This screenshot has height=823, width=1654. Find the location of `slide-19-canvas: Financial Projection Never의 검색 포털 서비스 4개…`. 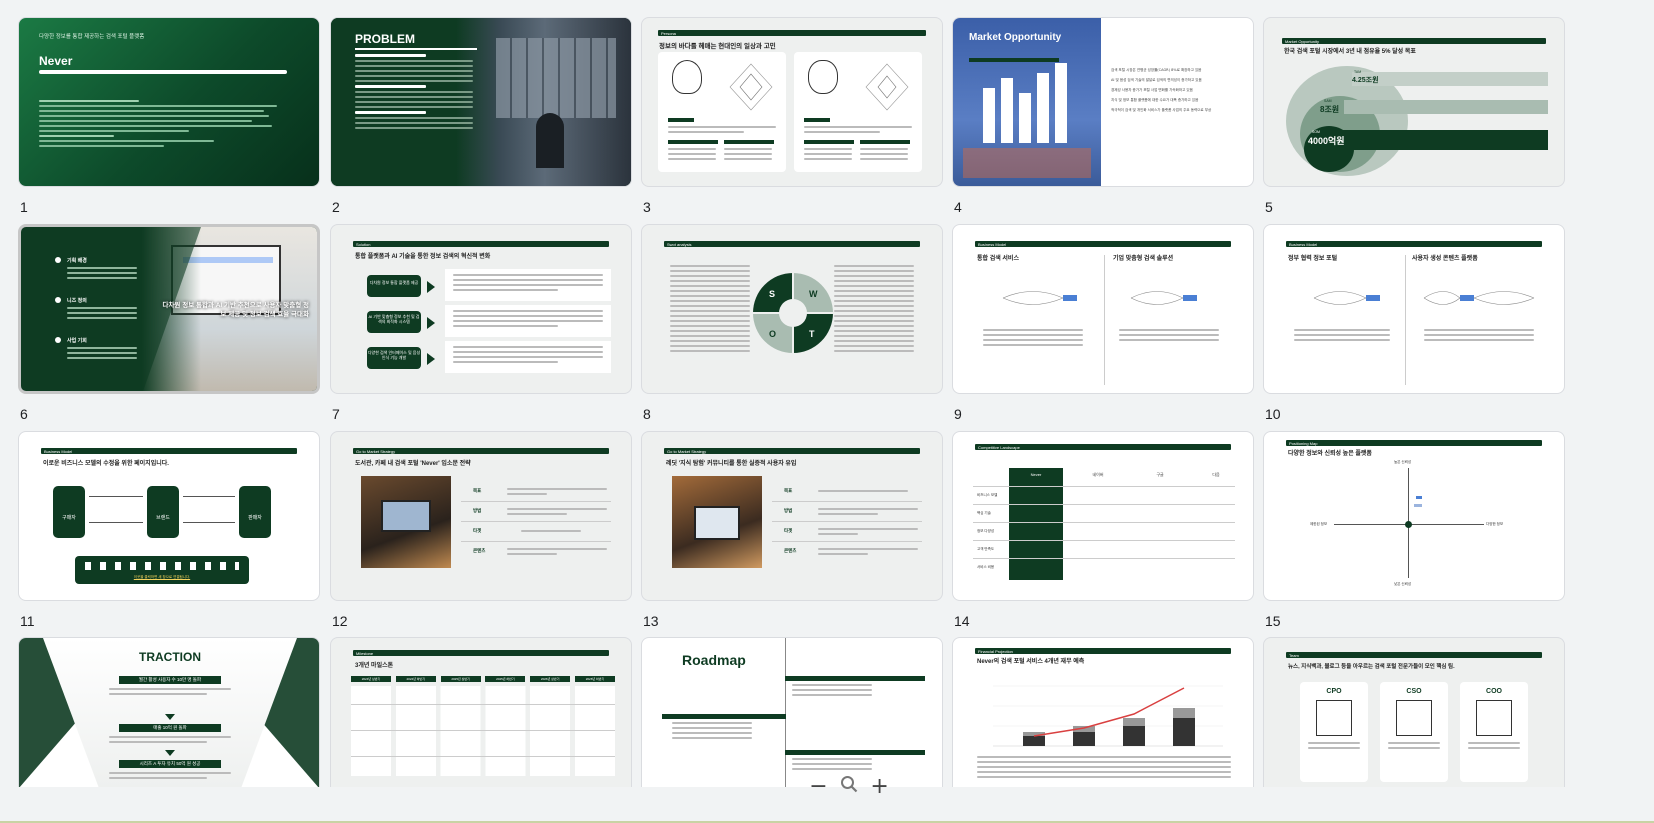

slide-19-canvas: Financial Projection Never의 검색 포털 서비스 4개… is located at coordinates (1103, 712).